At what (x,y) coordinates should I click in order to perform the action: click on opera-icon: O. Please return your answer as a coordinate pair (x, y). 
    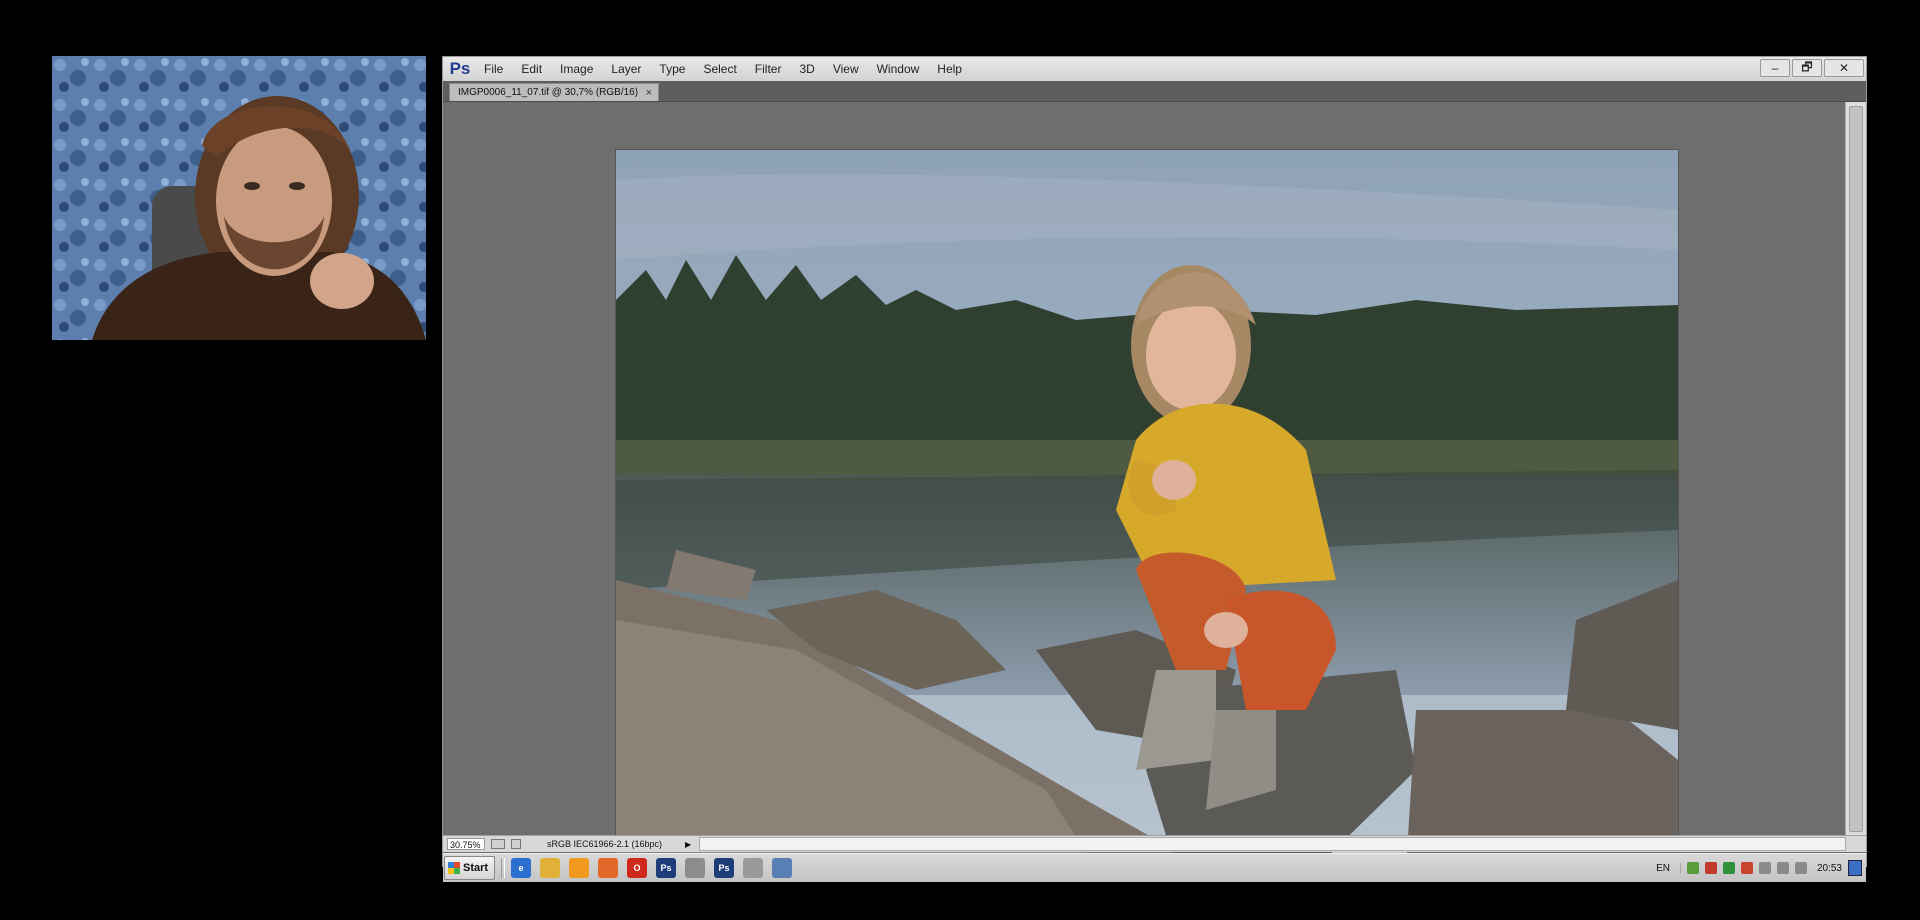
    Looking at the image, I should click on (637, 868).